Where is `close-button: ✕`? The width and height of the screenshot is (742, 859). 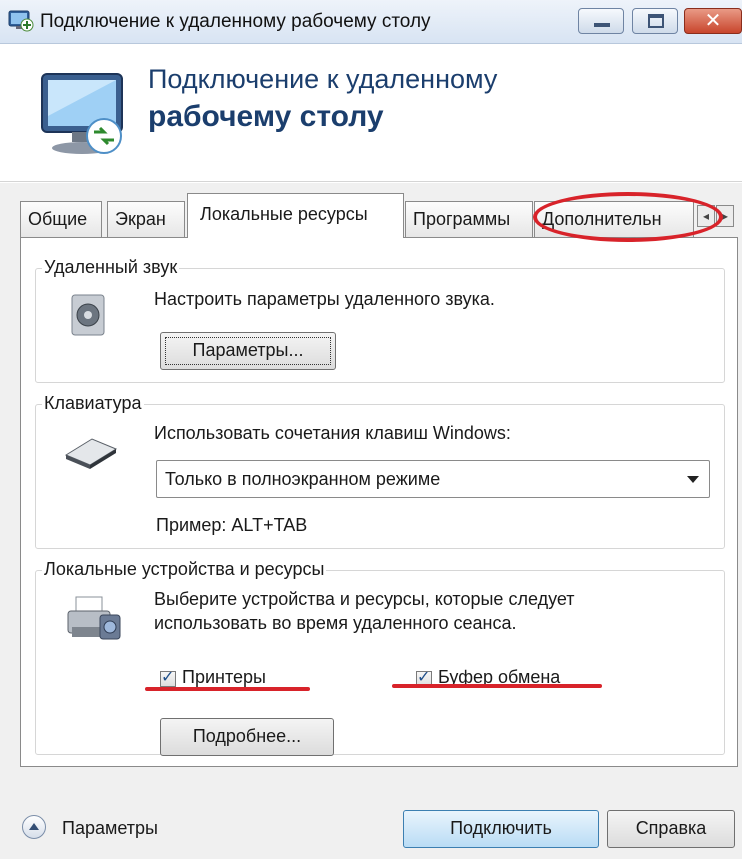
close-button: ✕ is located at coordinates (713, 21).